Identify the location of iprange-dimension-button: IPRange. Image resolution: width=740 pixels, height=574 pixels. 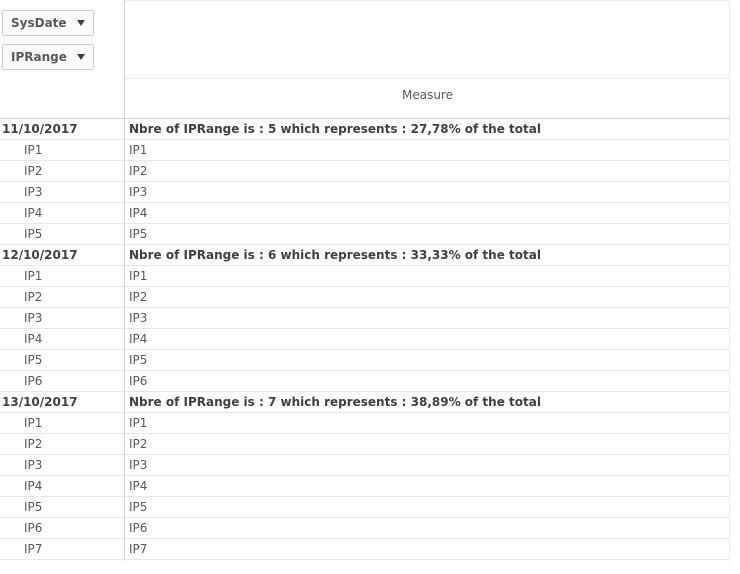
(48, 57).